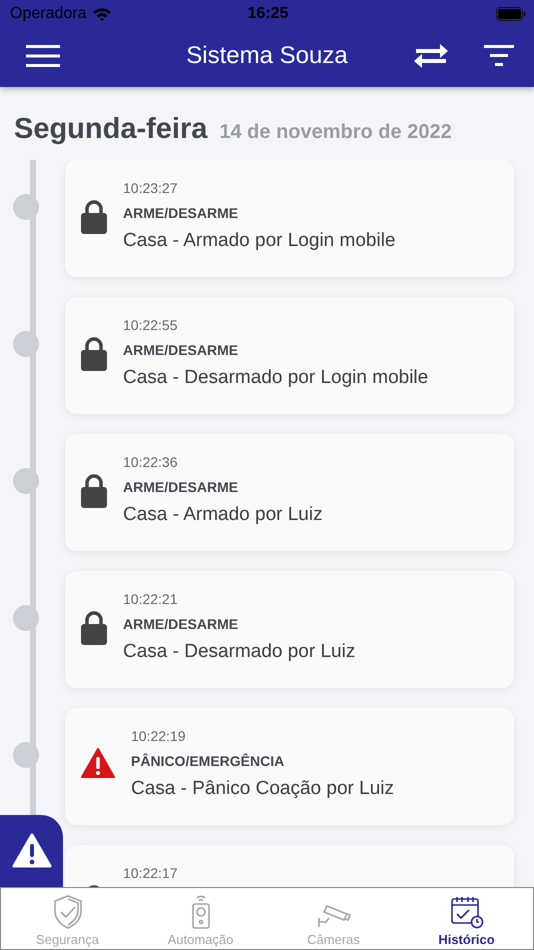 The height and width of the screenshot is (950, 534). I want to click on event-time: 10:22:55, so click(150, 325).